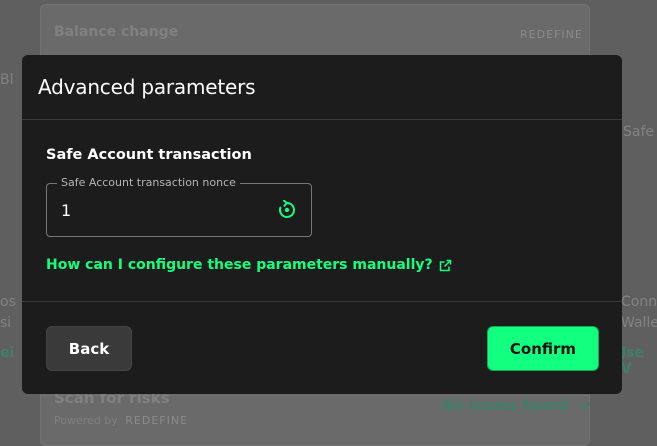  Describe the element at coordinates (149, 155) in the screenshot. I see `section-title: Safe Account transaction` at that location.